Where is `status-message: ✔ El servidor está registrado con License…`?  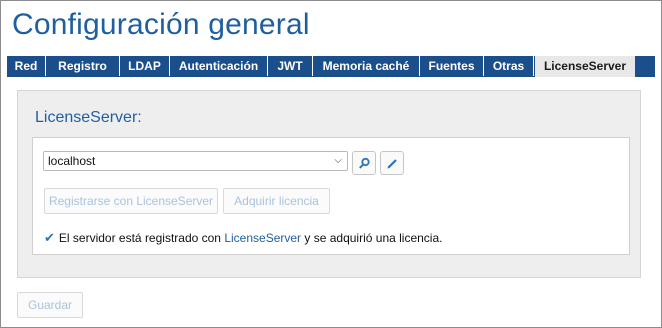
status-message: ✔ El servidor está registrado con License… is located at coordinates (243, 238).